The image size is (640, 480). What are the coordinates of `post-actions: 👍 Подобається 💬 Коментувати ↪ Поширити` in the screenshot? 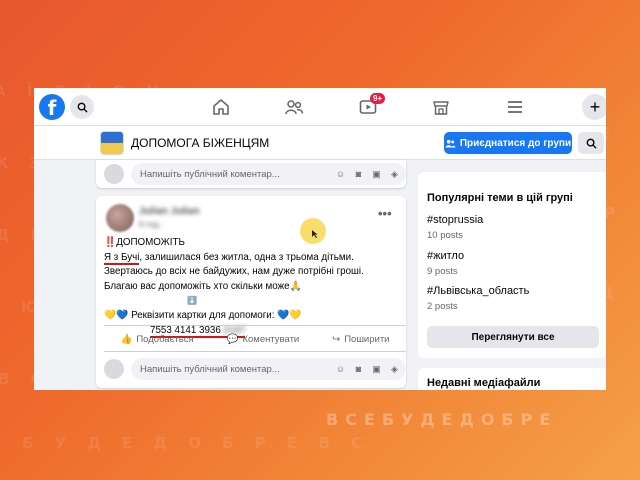 It's located at (255, 339).